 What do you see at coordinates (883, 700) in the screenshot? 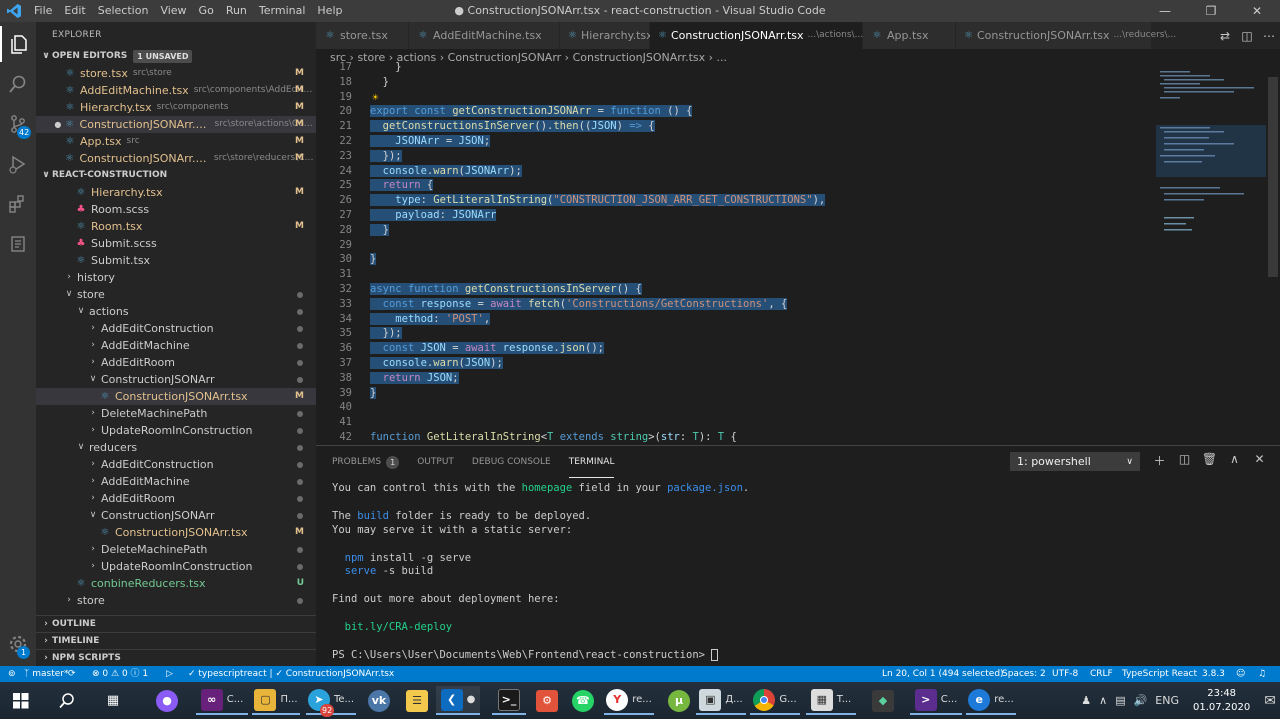
I see `gitkraken-icon: ◆` at bounding box center [883, 700].